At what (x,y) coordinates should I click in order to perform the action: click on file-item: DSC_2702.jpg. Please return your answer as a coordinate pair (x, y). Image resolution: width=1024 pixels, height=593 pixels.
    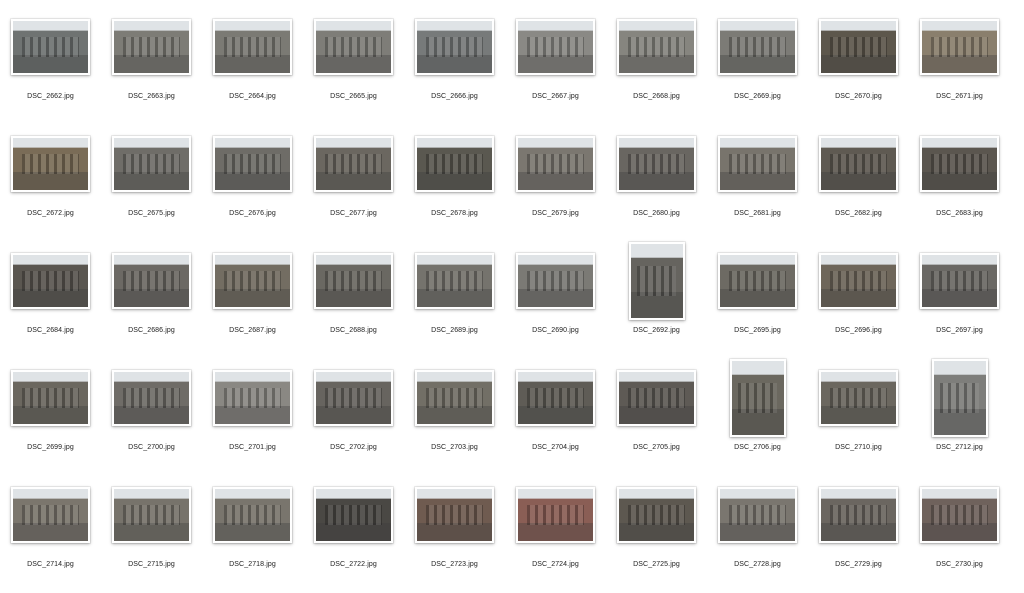
    Looking at the image, I should click on (353, 417).